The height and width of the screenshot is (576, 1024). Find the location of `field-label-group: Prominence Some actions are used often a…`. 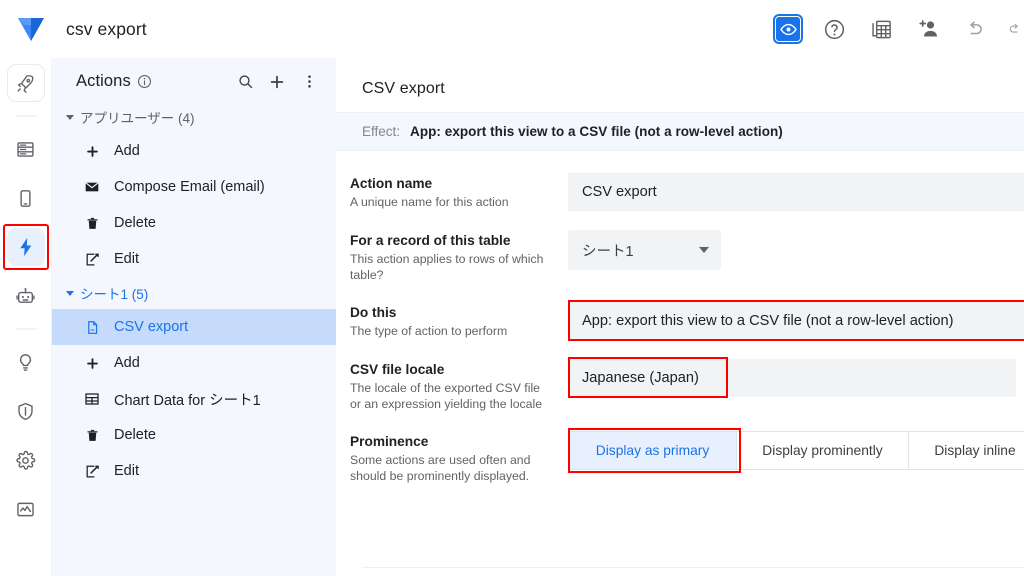

field-label-group: Prominence Some actions are used often a… is located at coordinates (459, 457).